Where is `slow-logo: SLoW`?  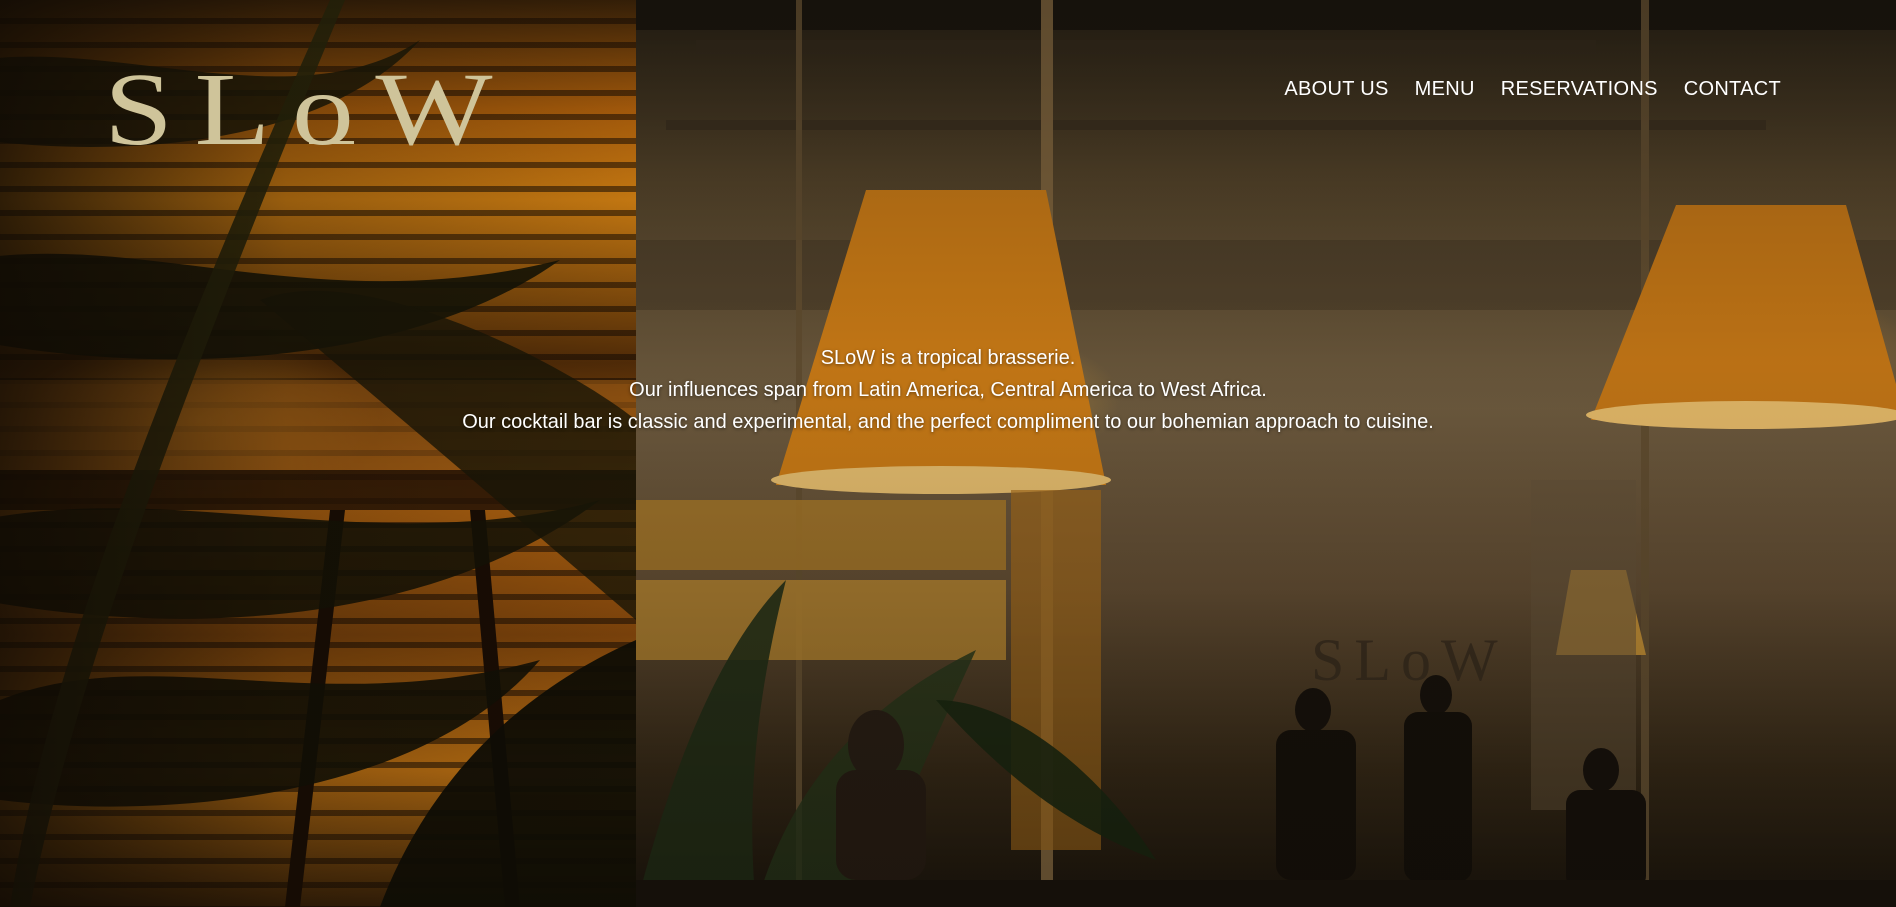
slow-logo: SLoW is located at coordinates (319, 92).